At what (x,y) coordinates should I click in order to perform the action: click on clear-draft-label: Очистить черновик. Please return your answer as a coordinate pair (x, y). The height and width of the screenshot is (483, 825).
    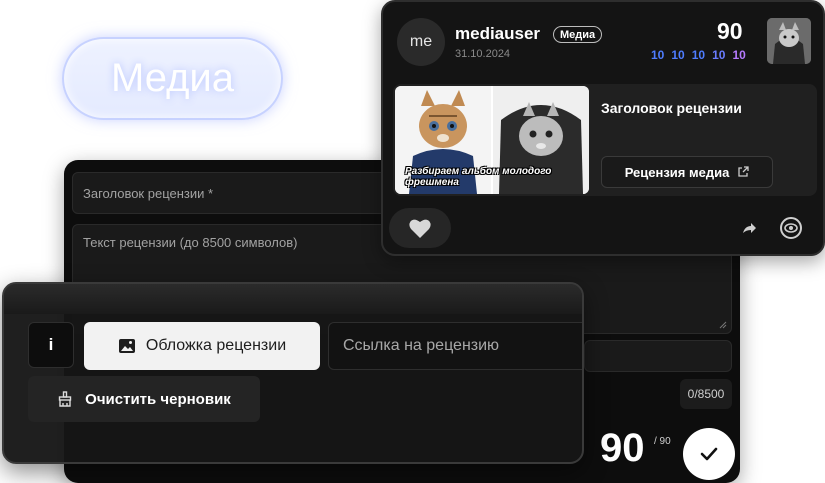
    Looking at the image, I should click on (158, 399).